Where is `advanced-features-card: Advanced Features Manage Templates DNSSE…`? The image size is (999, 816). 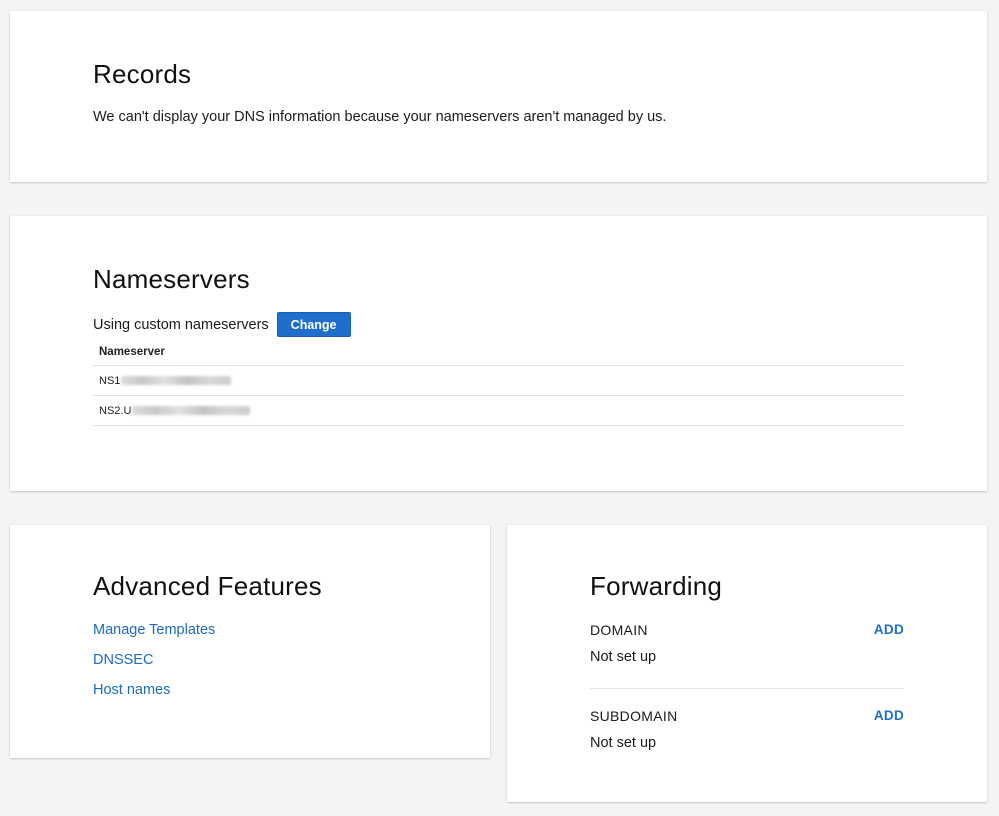
advanced-features-card: Advanced Features Manage Templates DNSSE… is located at coordinates (250, 641).